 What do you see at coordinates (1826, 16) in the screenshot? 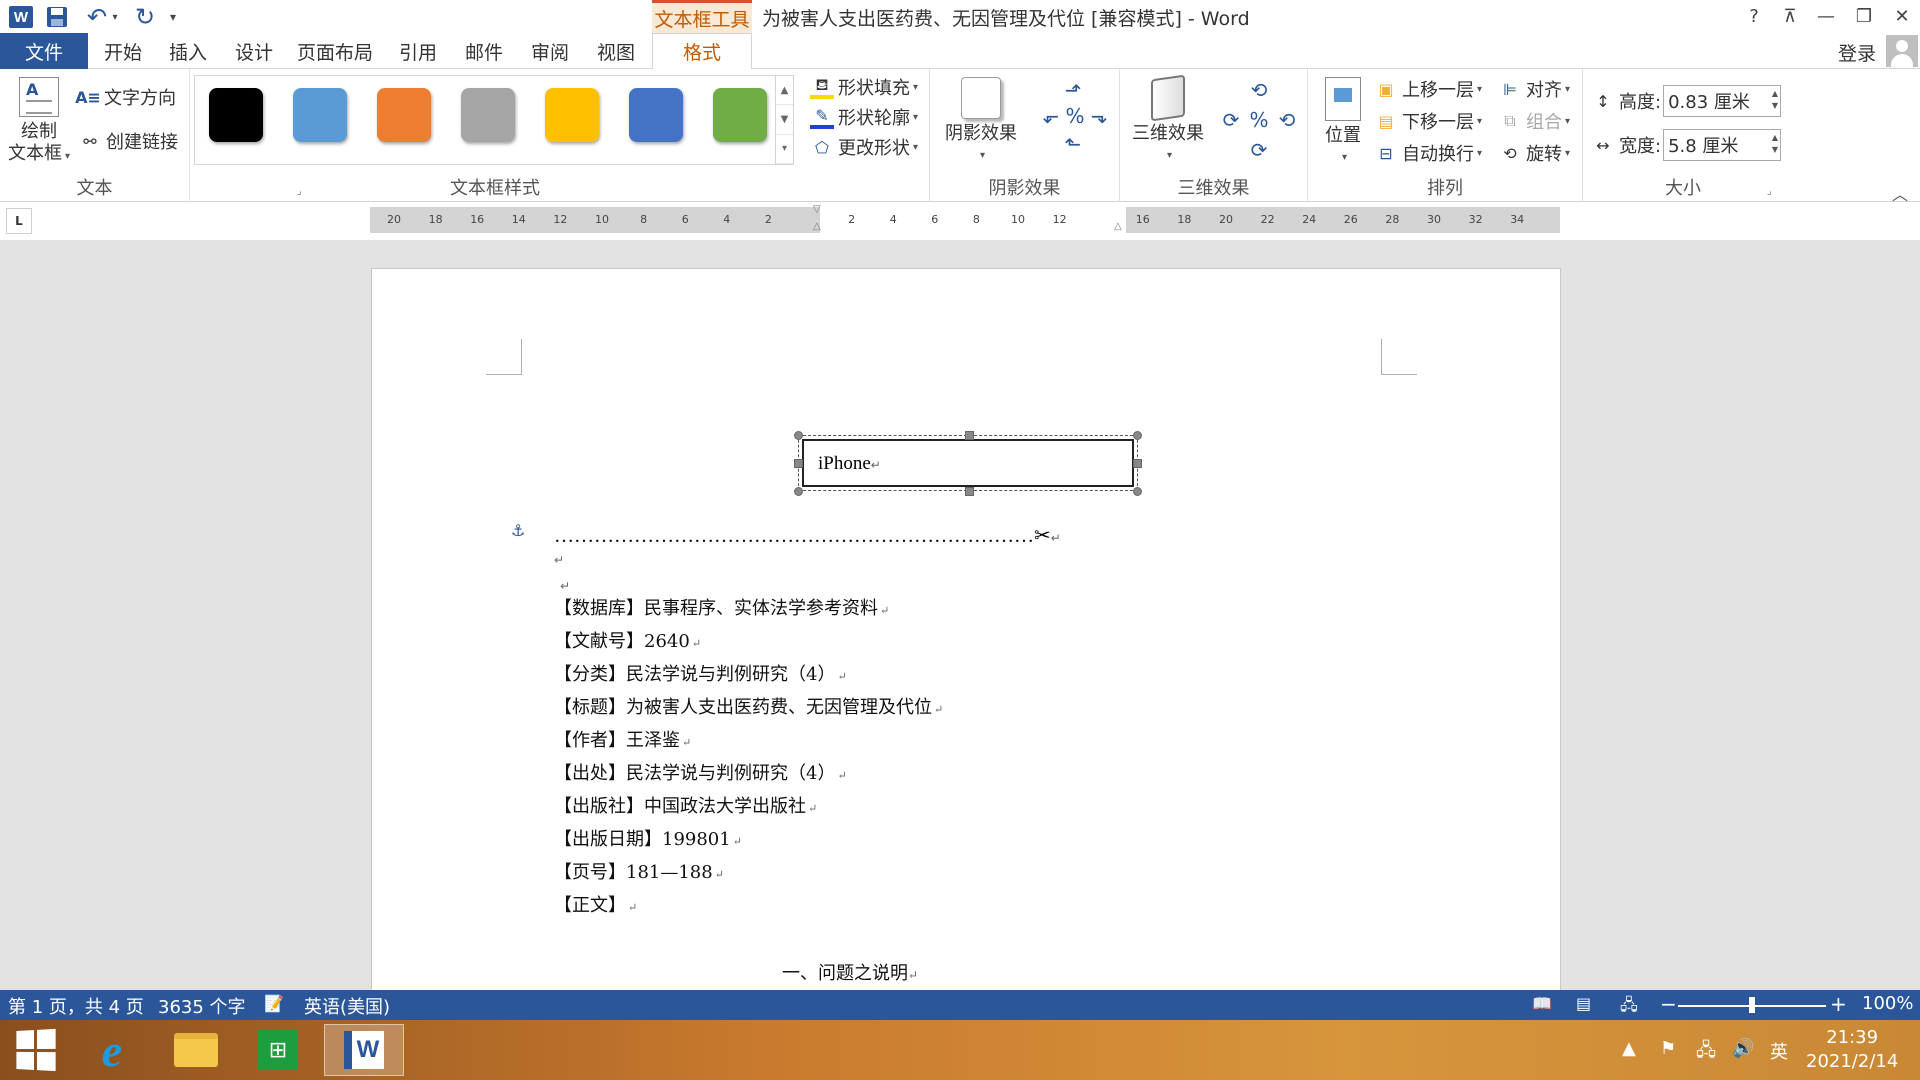
I see `minimize-button: —` at bounding box center [1826, 16].